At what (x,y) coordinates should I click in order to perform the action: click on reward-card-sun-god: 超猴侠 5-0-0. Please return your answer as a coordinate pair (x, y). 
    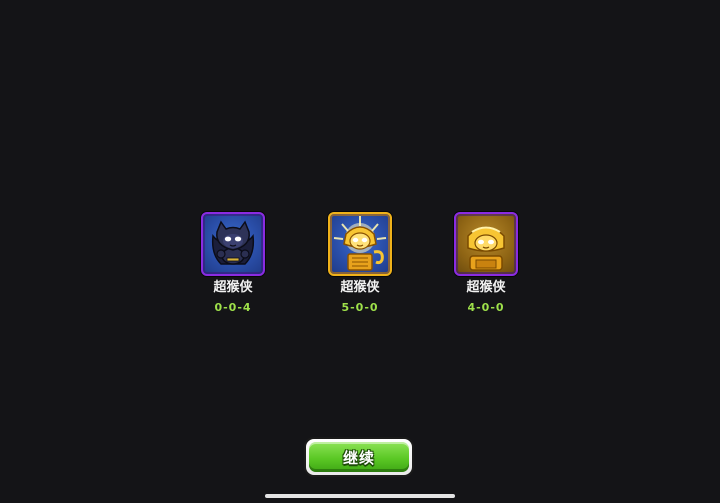
    Looking at the image, I should click on (360, 263).